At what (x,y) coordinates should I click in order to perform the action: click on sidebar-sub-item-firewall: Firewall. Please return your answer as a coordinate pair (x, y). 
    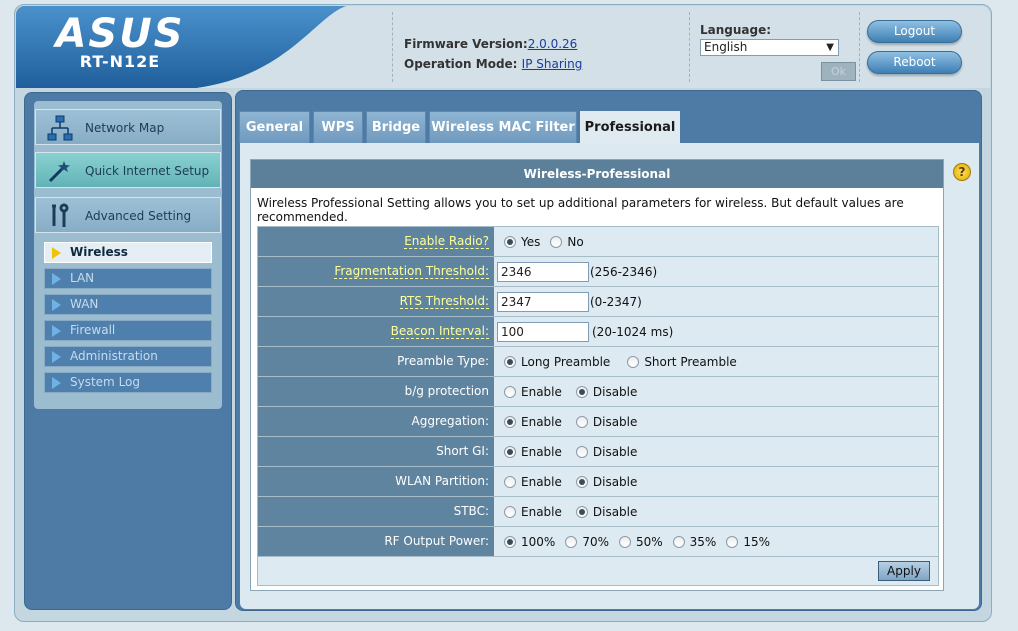
    Looking at the image, I should click on (128, 330).